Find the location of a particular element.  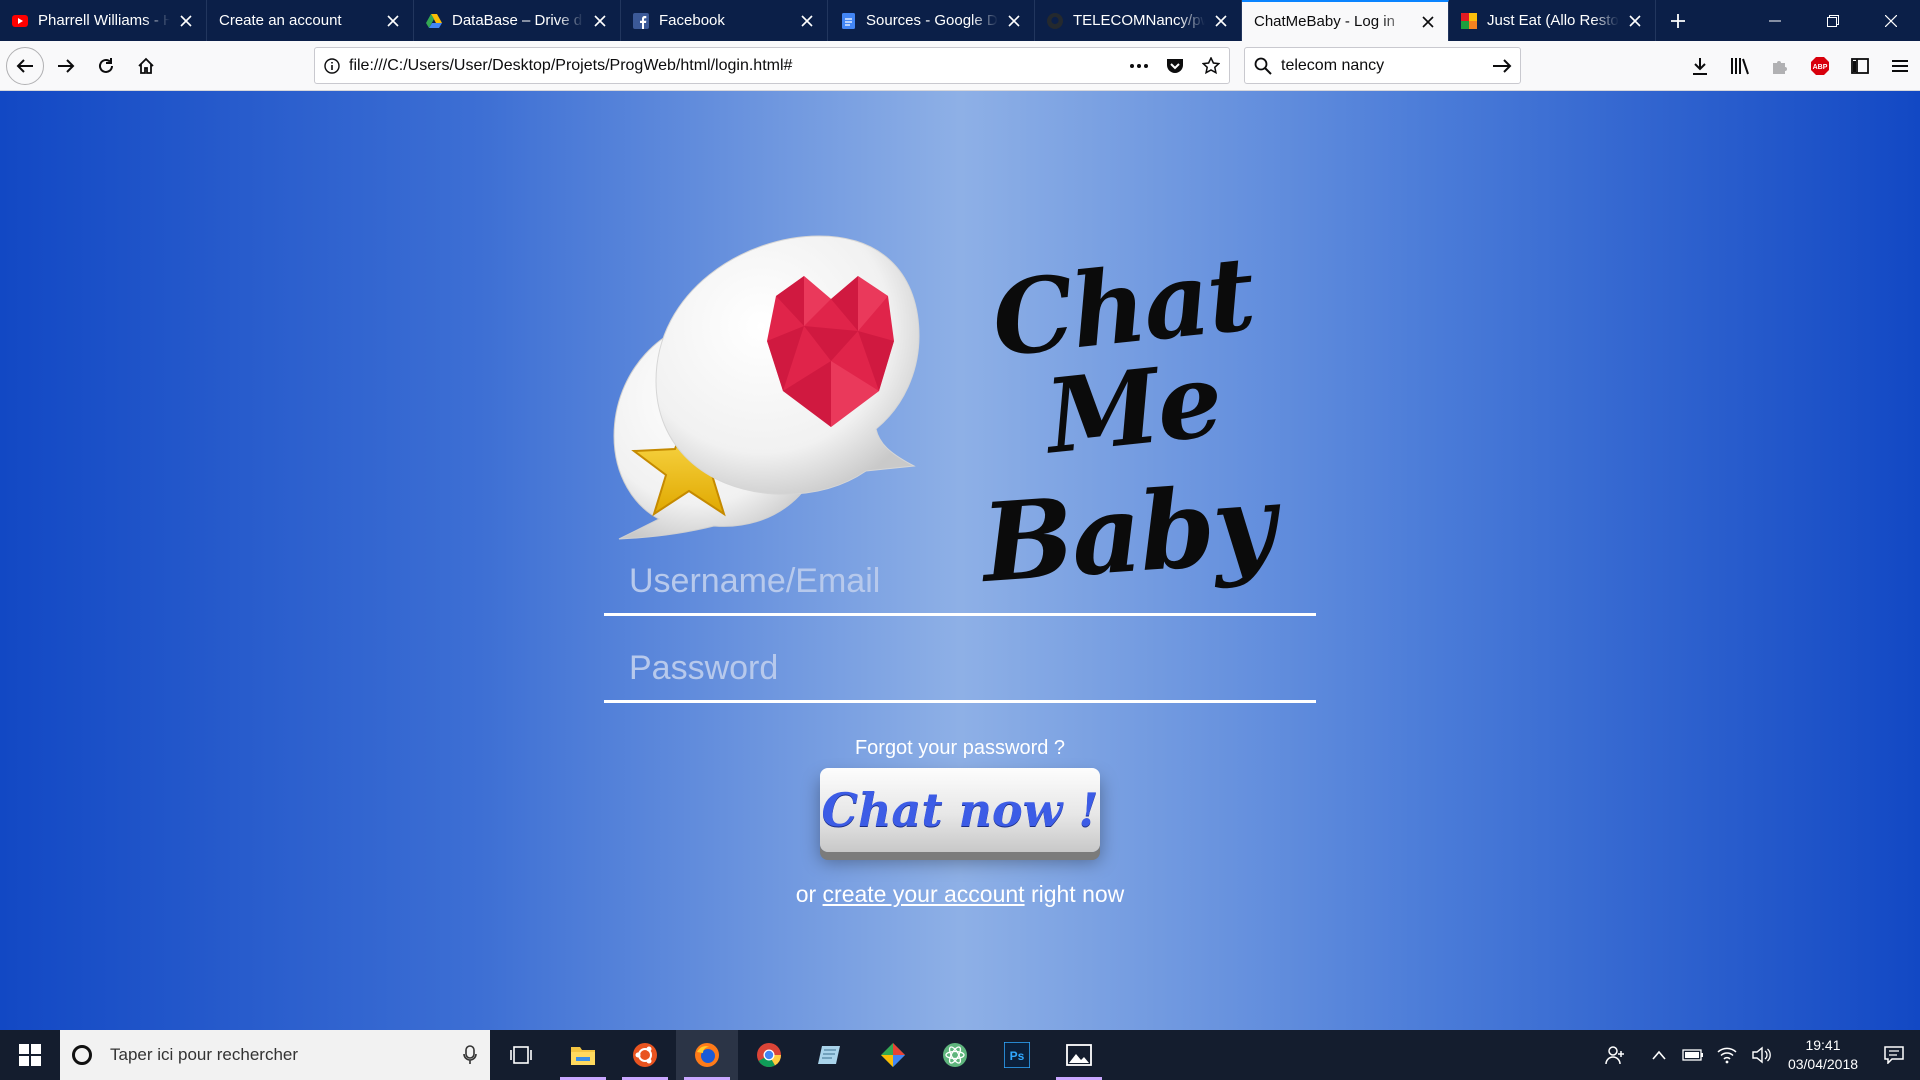

minimize-icon is located at coordinates (1775, 20).